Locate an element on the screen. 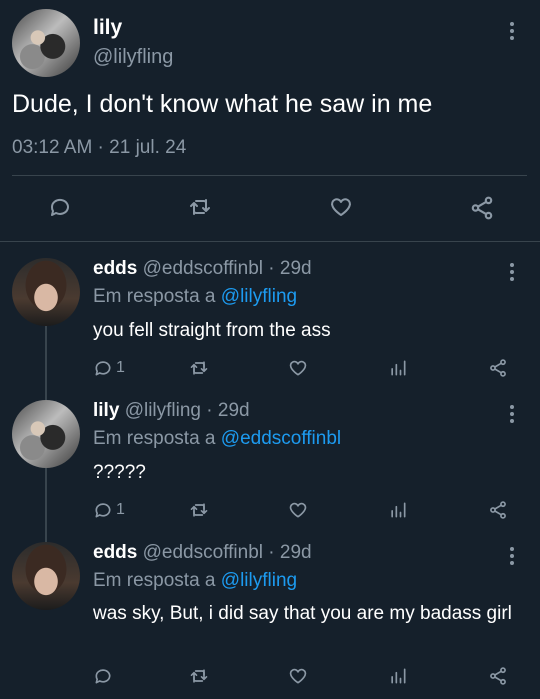 The height and width of the screenshot is (699, 540). author-avatar is located at coordinates (46, 43).